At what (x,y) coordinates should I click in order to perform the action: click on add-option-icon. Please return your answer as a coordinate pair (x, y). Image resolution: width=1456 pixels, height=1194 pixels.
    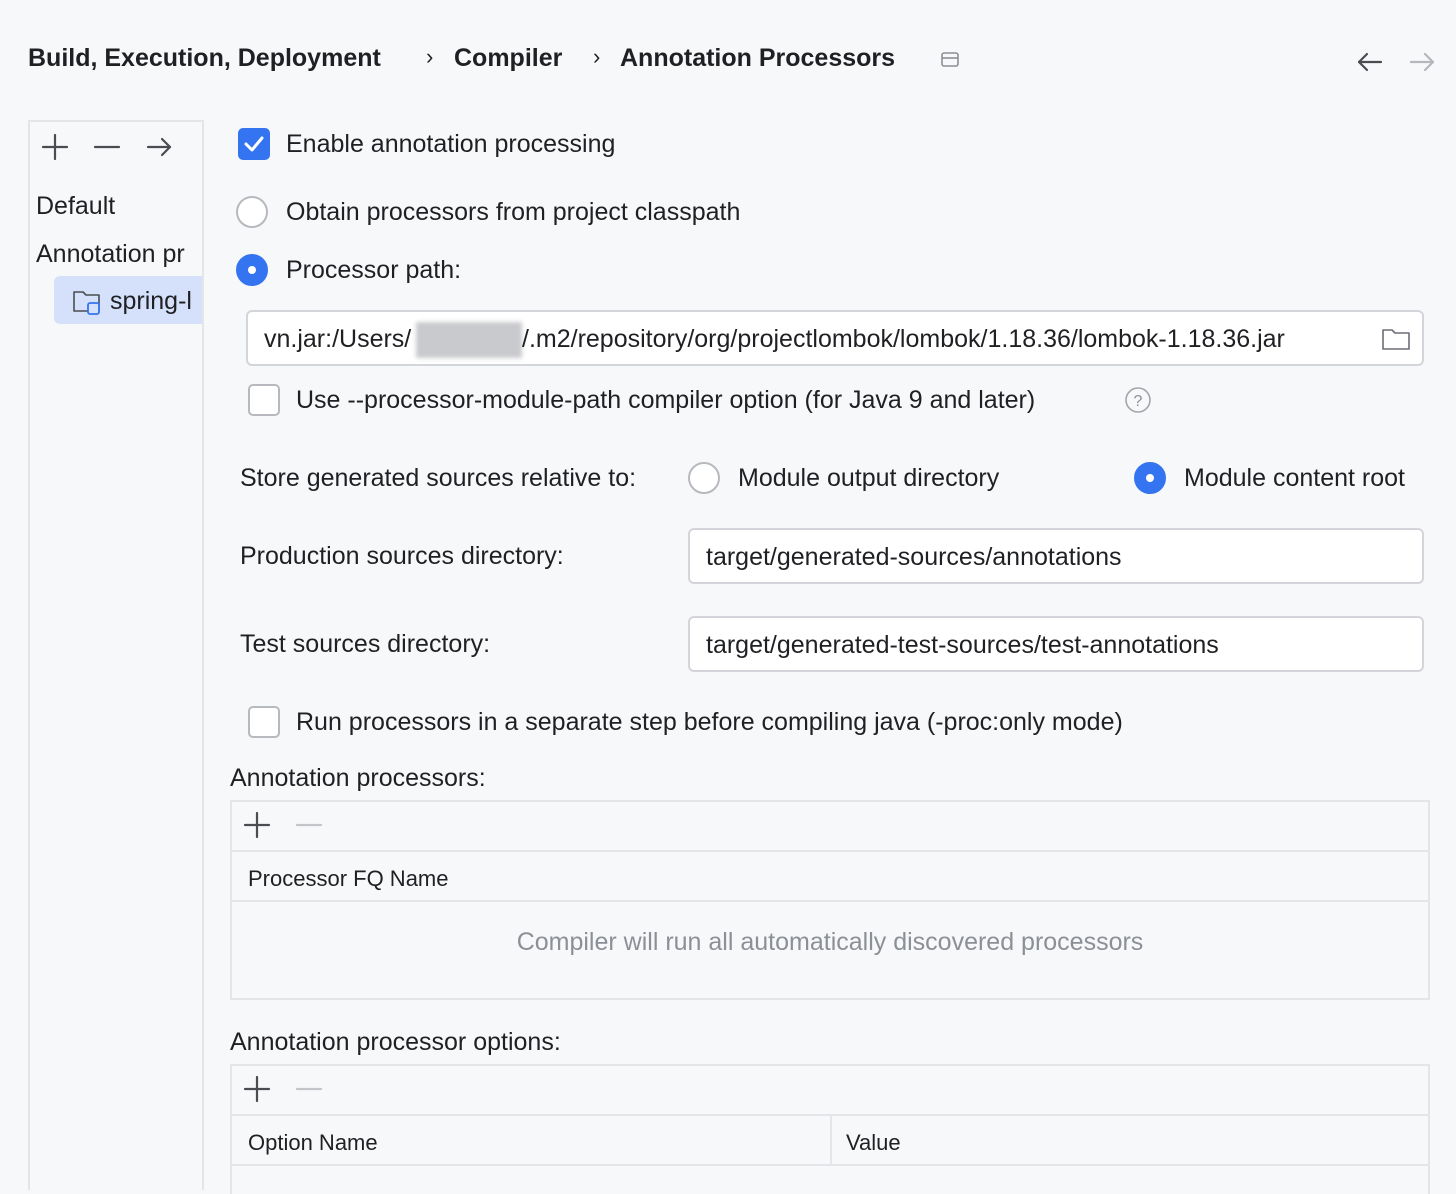
    Looking at the image, I should click on (257, 1091).